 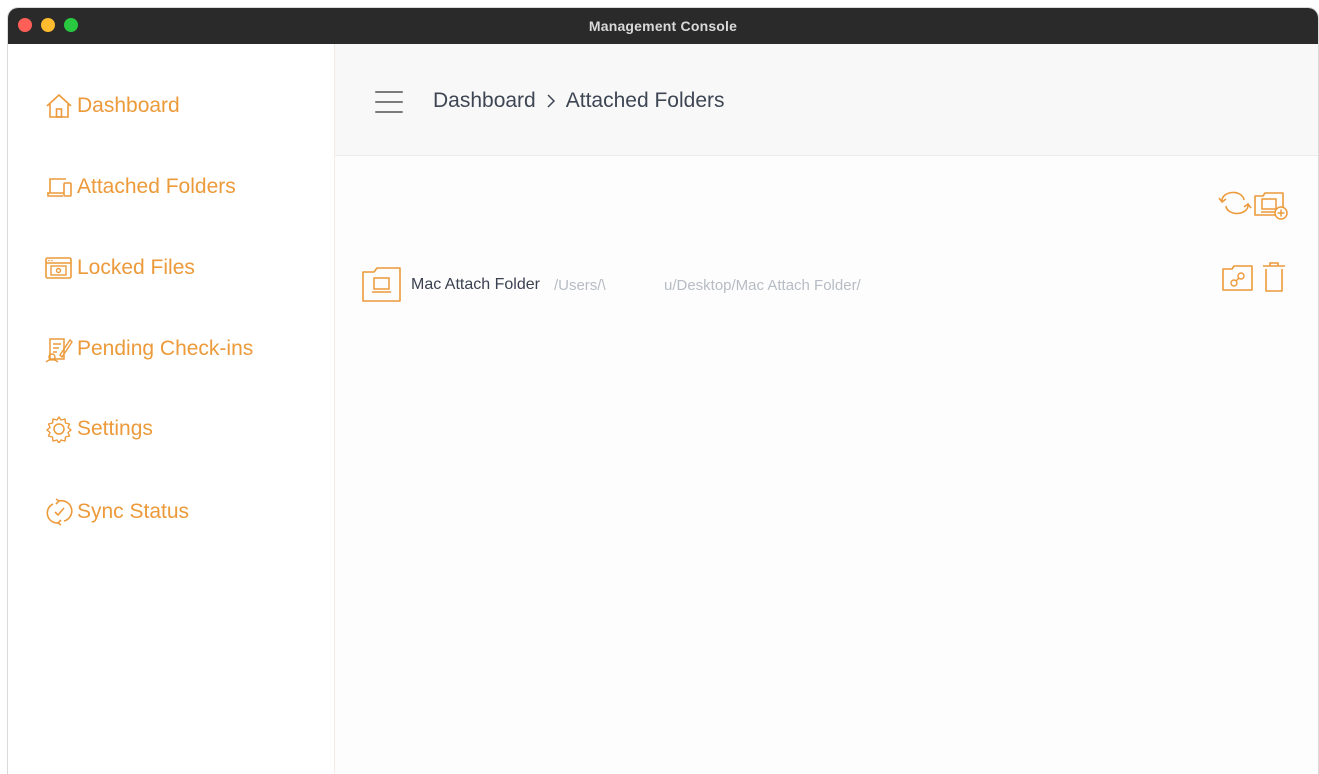 I want to click on gear-icon, so click(x=59, y=429).